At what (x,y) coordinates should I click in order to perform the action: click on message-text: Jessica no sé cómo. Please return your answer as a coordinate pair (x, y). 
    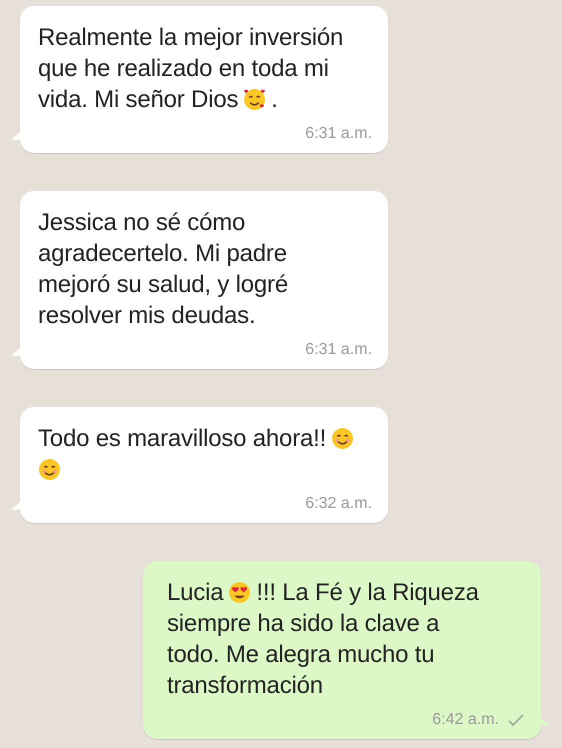
    Looking at the image, I should click on (142, 223).